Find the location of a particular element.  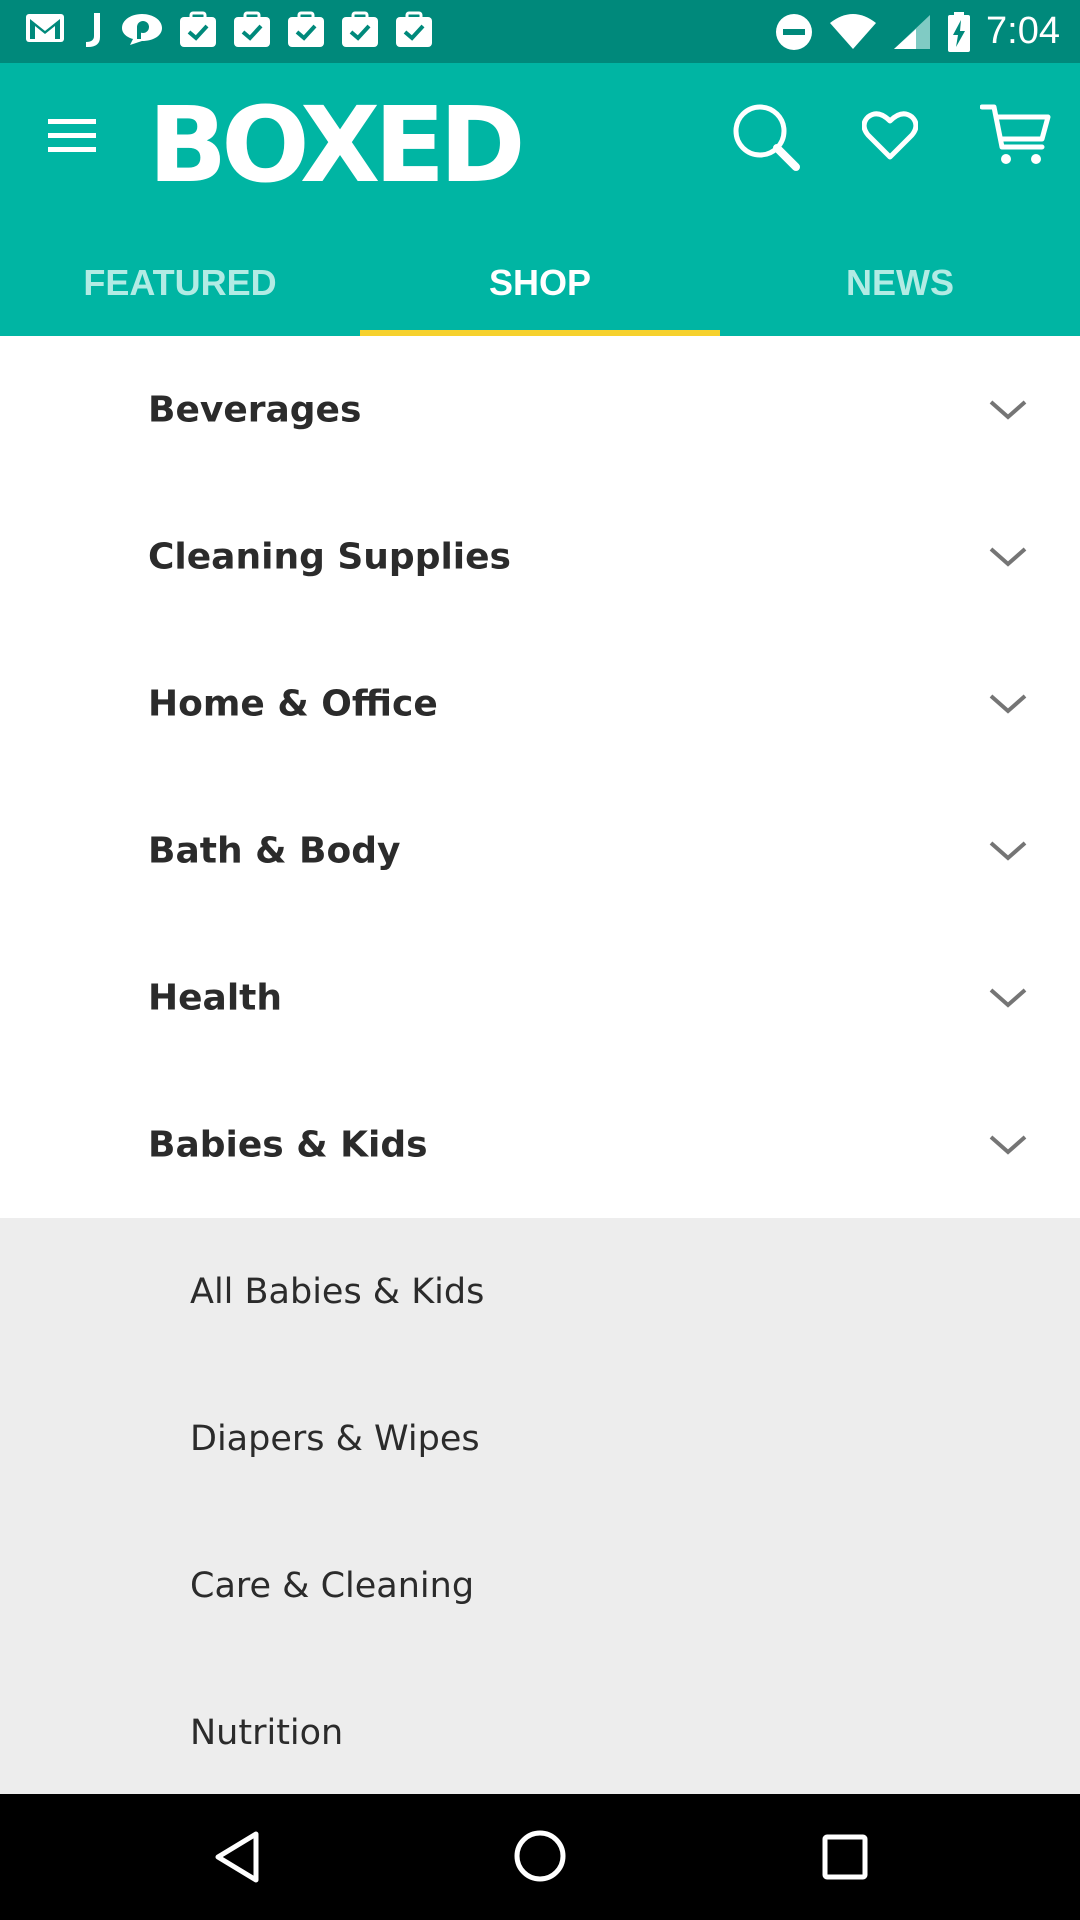

cart-icon is located at coordinates (1016, 136).